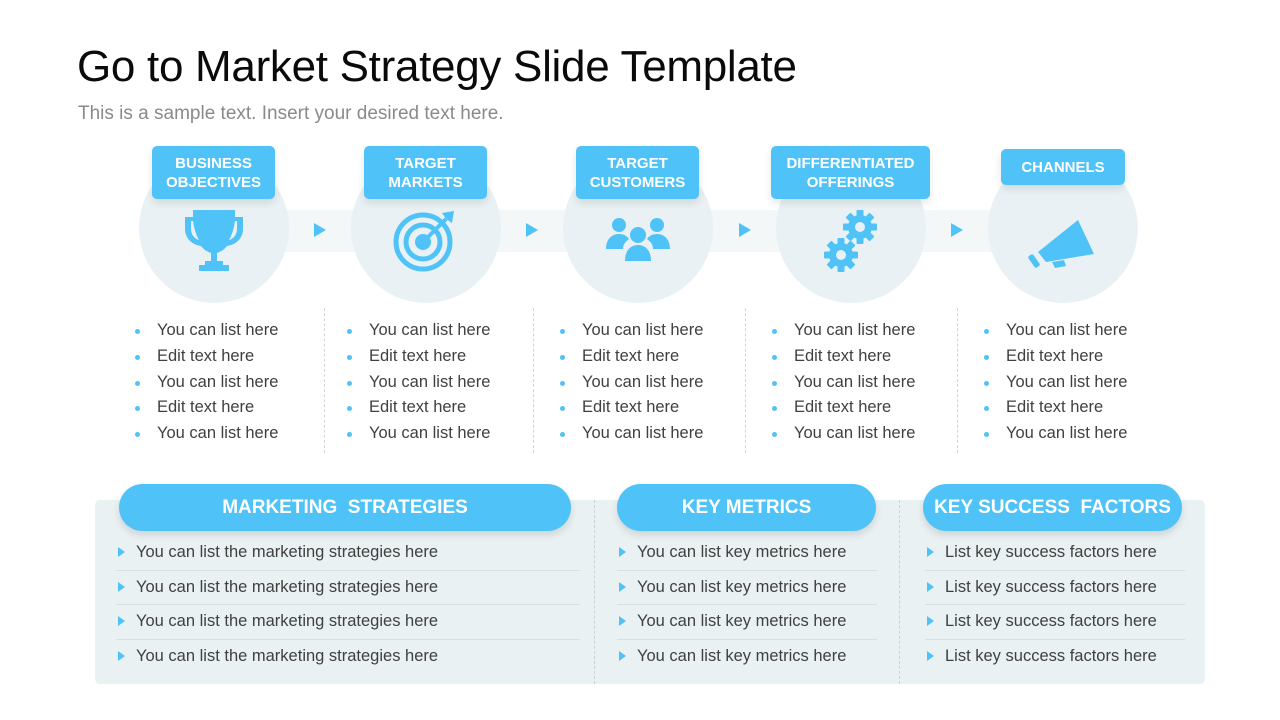 Image resolution: width=1280 pixels, height=720 pixels. I want to click on gears-icon, so click(850, 241).